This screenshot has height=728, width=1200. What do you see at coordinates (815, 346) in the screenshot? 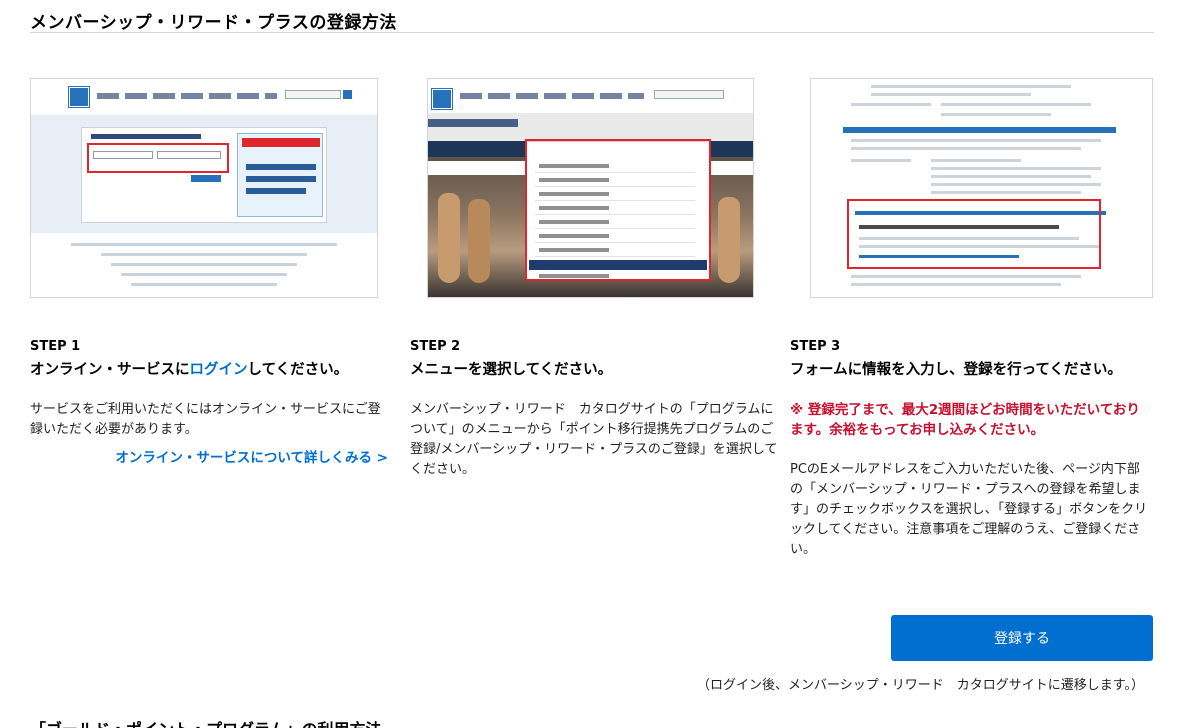
I see `step-number: STEP 3` at bounding box center [815, 346].